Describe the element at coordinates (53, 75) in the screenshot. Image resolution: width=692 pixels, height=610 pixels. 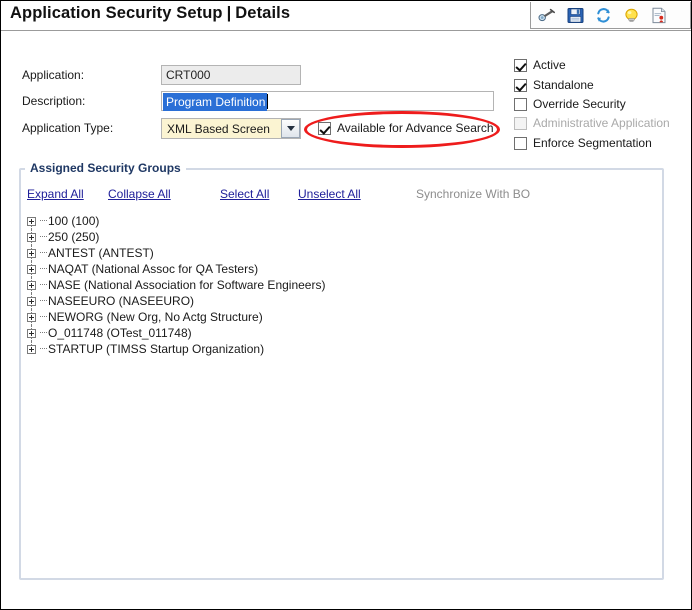
I see `application-label: Application:` at that location.